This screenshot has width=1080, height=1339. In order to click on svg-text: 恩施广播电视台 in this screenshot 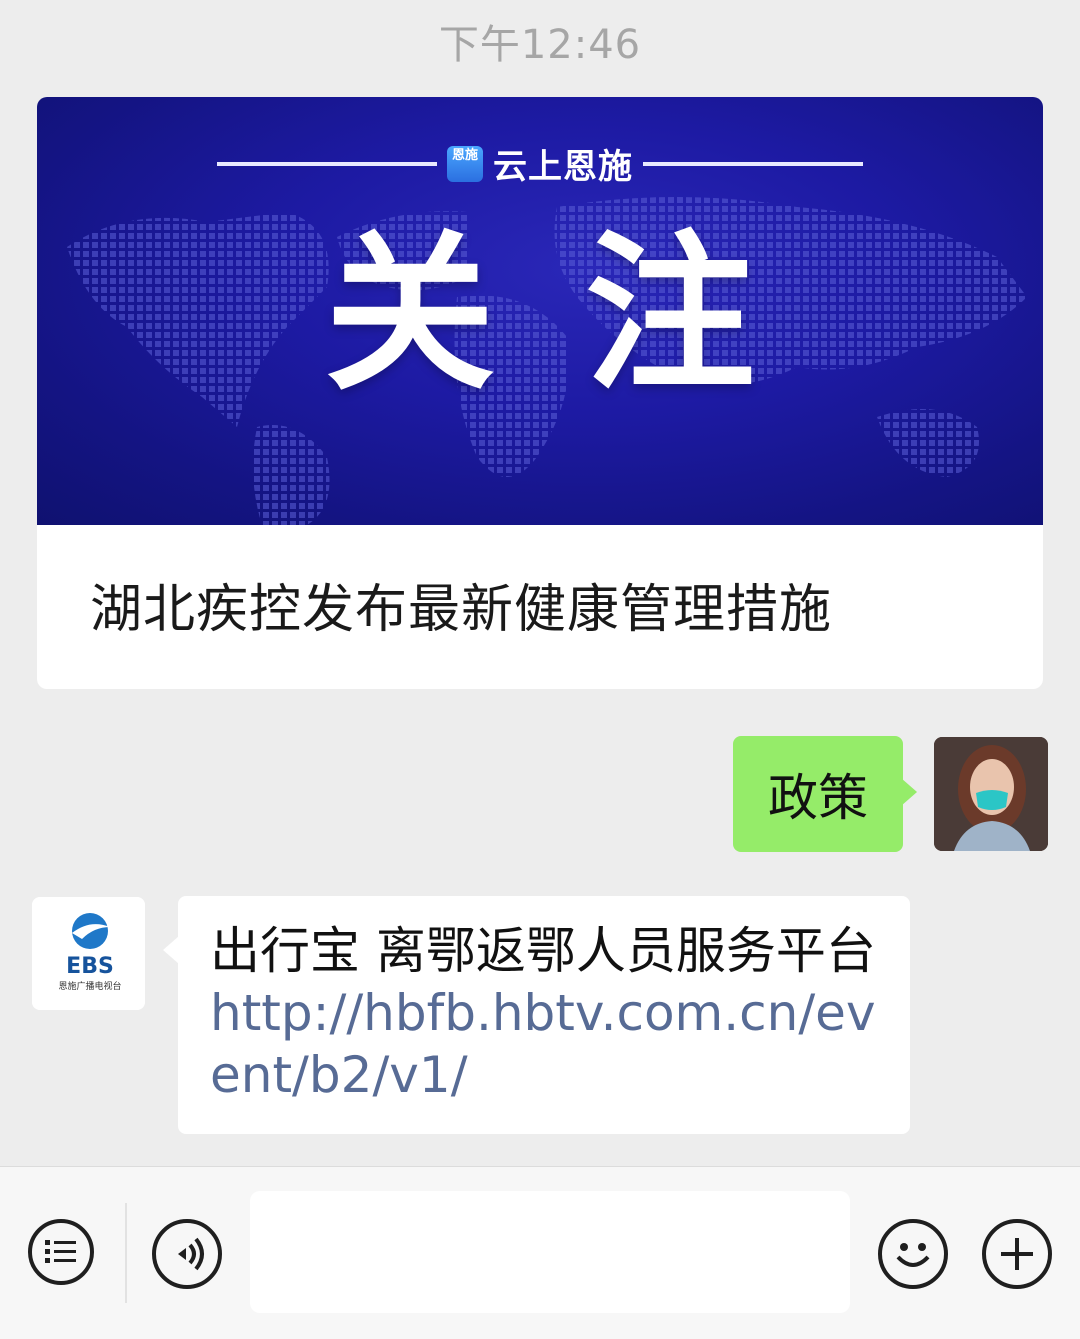, I will do `click(89, 986)`.